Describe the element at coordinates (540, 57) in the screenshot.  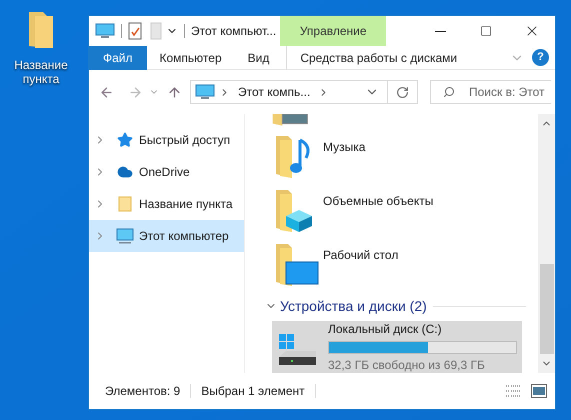
I see `help-icon: ?` at that location.